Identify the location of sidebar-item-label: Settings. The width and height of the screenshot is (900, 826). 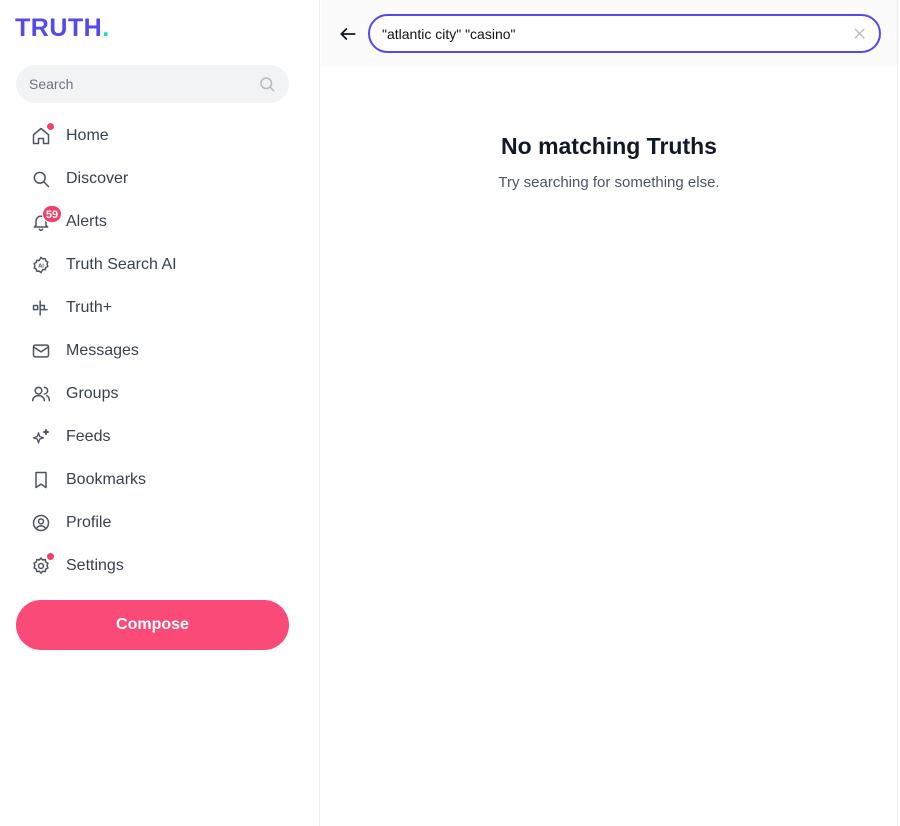
(95, 565).